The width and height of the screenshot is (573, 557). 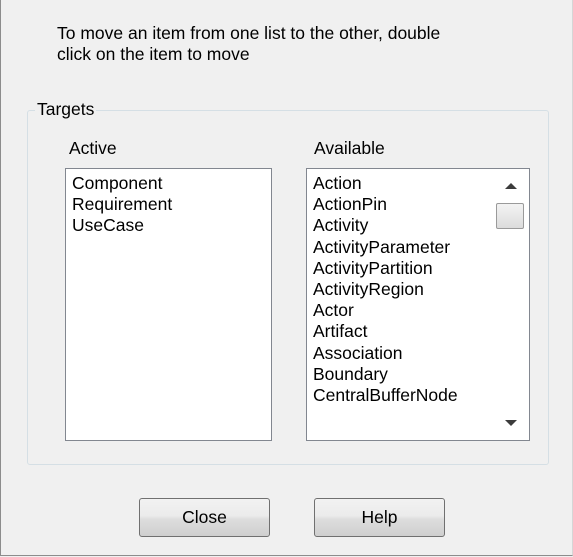 What do you see at coordinates (403, 247) in the screenshot?
I see `available-list-item: ActivityParameter` at bounding box center [403, 247].